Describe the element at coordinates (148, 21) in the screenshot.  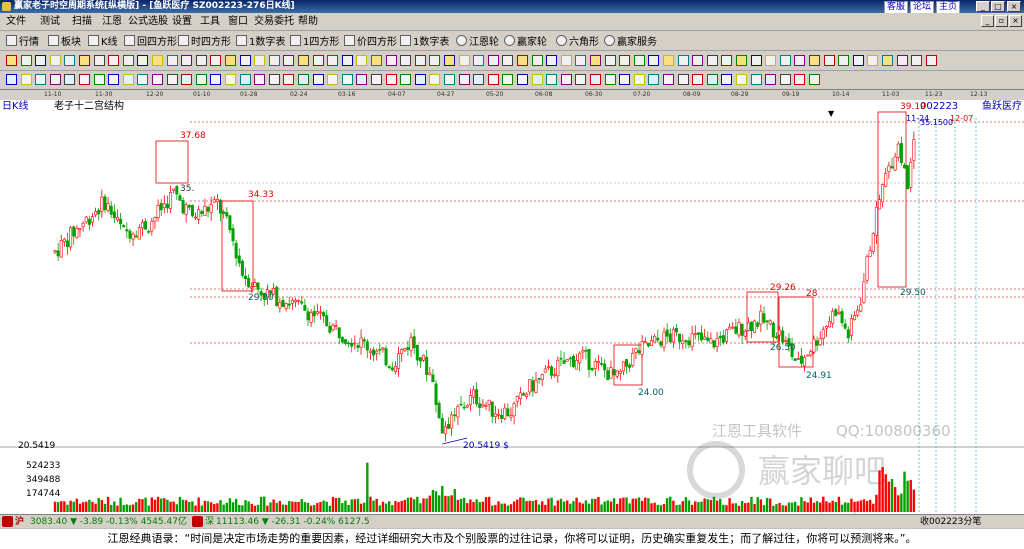
I see `menu-formula: 公式选股` at that location.